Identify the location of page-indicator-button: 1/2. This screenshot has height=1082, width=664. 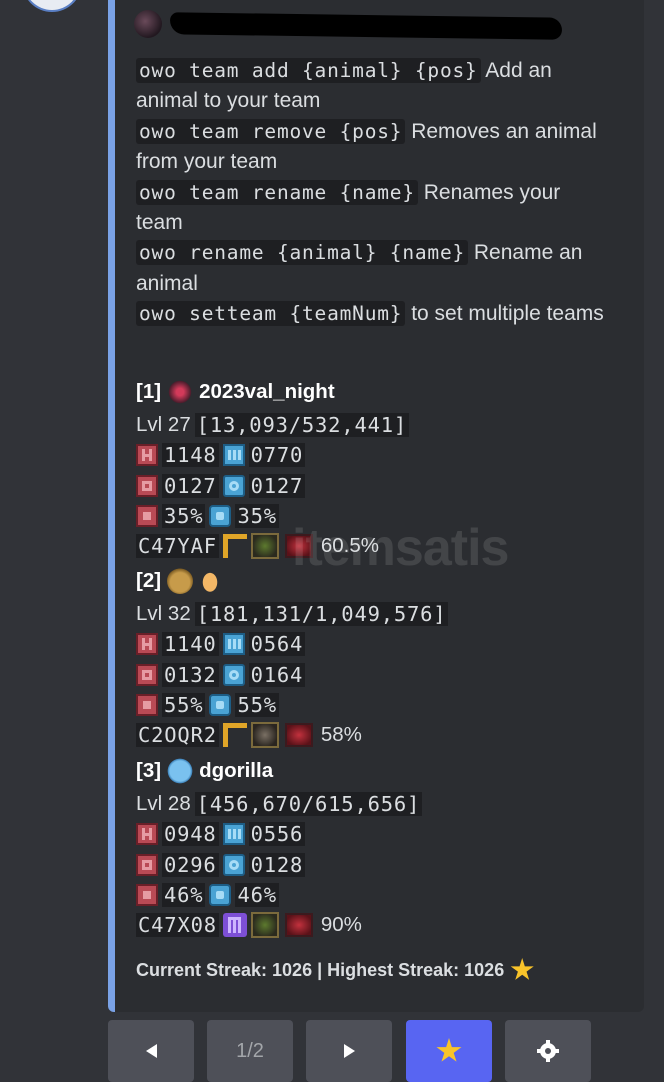
(250, 1051).